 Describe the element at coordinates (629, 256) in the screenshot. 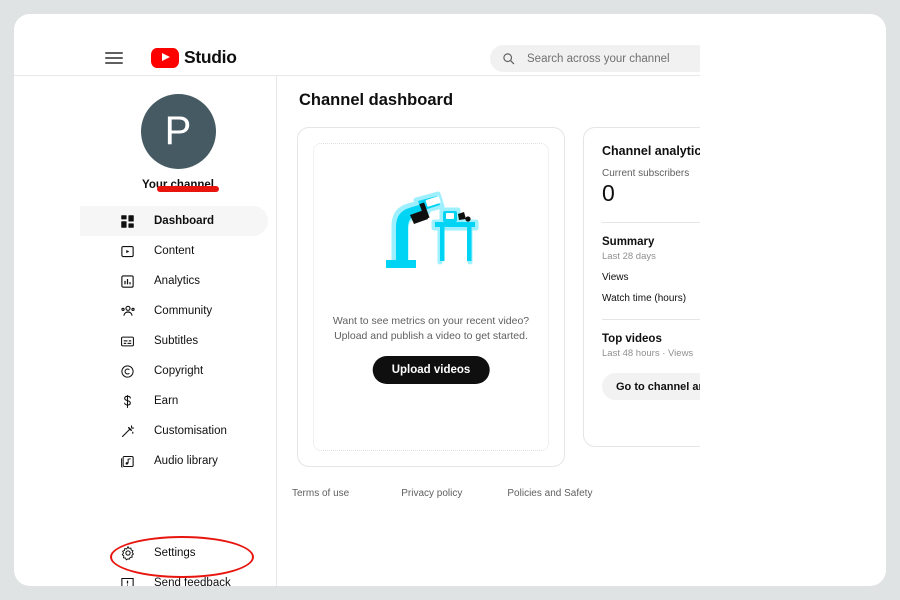

I see `summary-period: Last 28 days` at that location.